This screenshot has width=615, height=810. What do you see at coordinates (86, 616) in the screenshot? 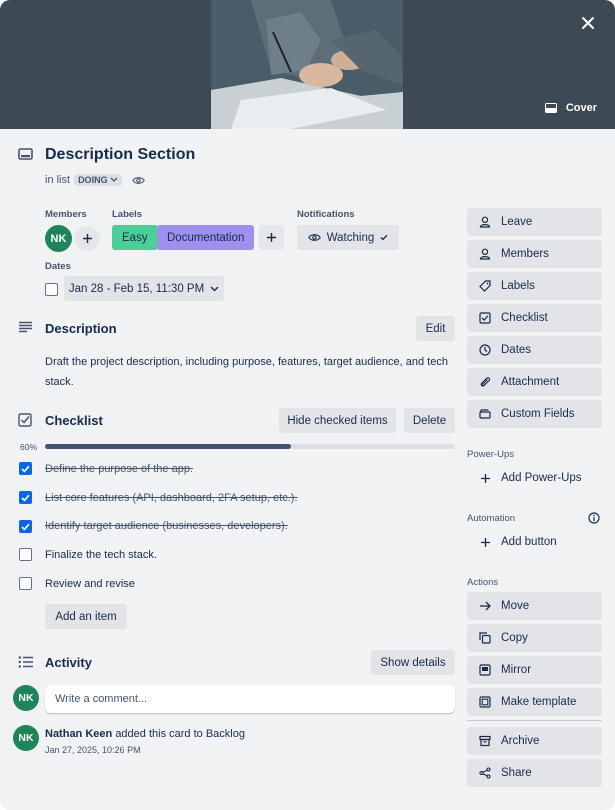
I see `add-checklist-item-button: Add an item` at bounding box center [86, 616].